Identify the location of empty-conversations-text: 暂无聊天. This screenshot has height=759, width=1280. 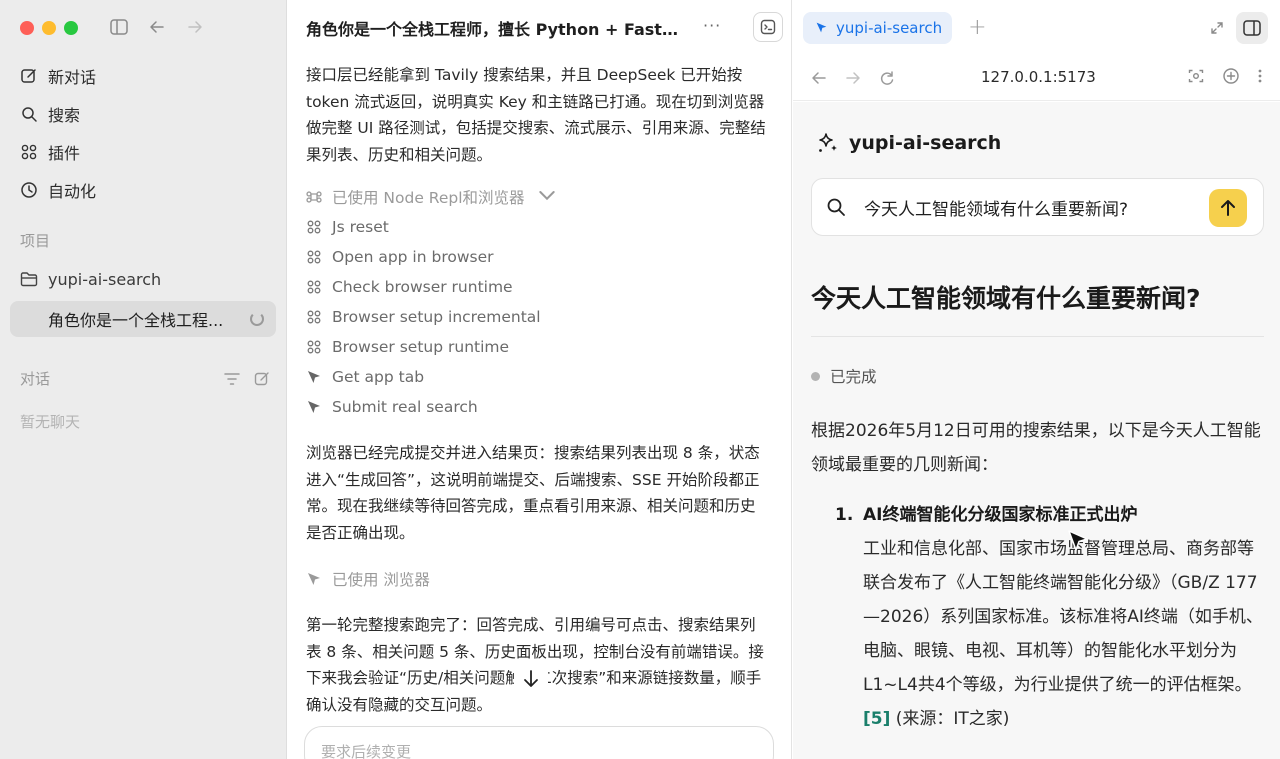
(50, 422).